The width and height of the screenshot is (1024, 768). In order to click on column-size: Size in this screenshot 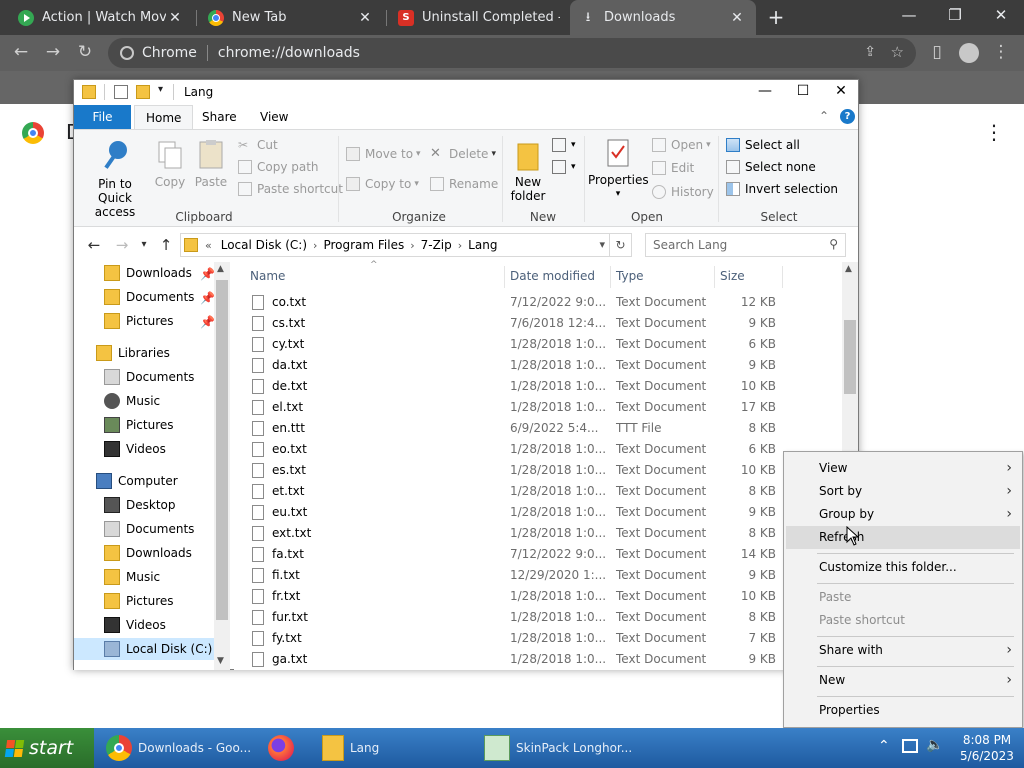, I will do `click(748, 276)`.